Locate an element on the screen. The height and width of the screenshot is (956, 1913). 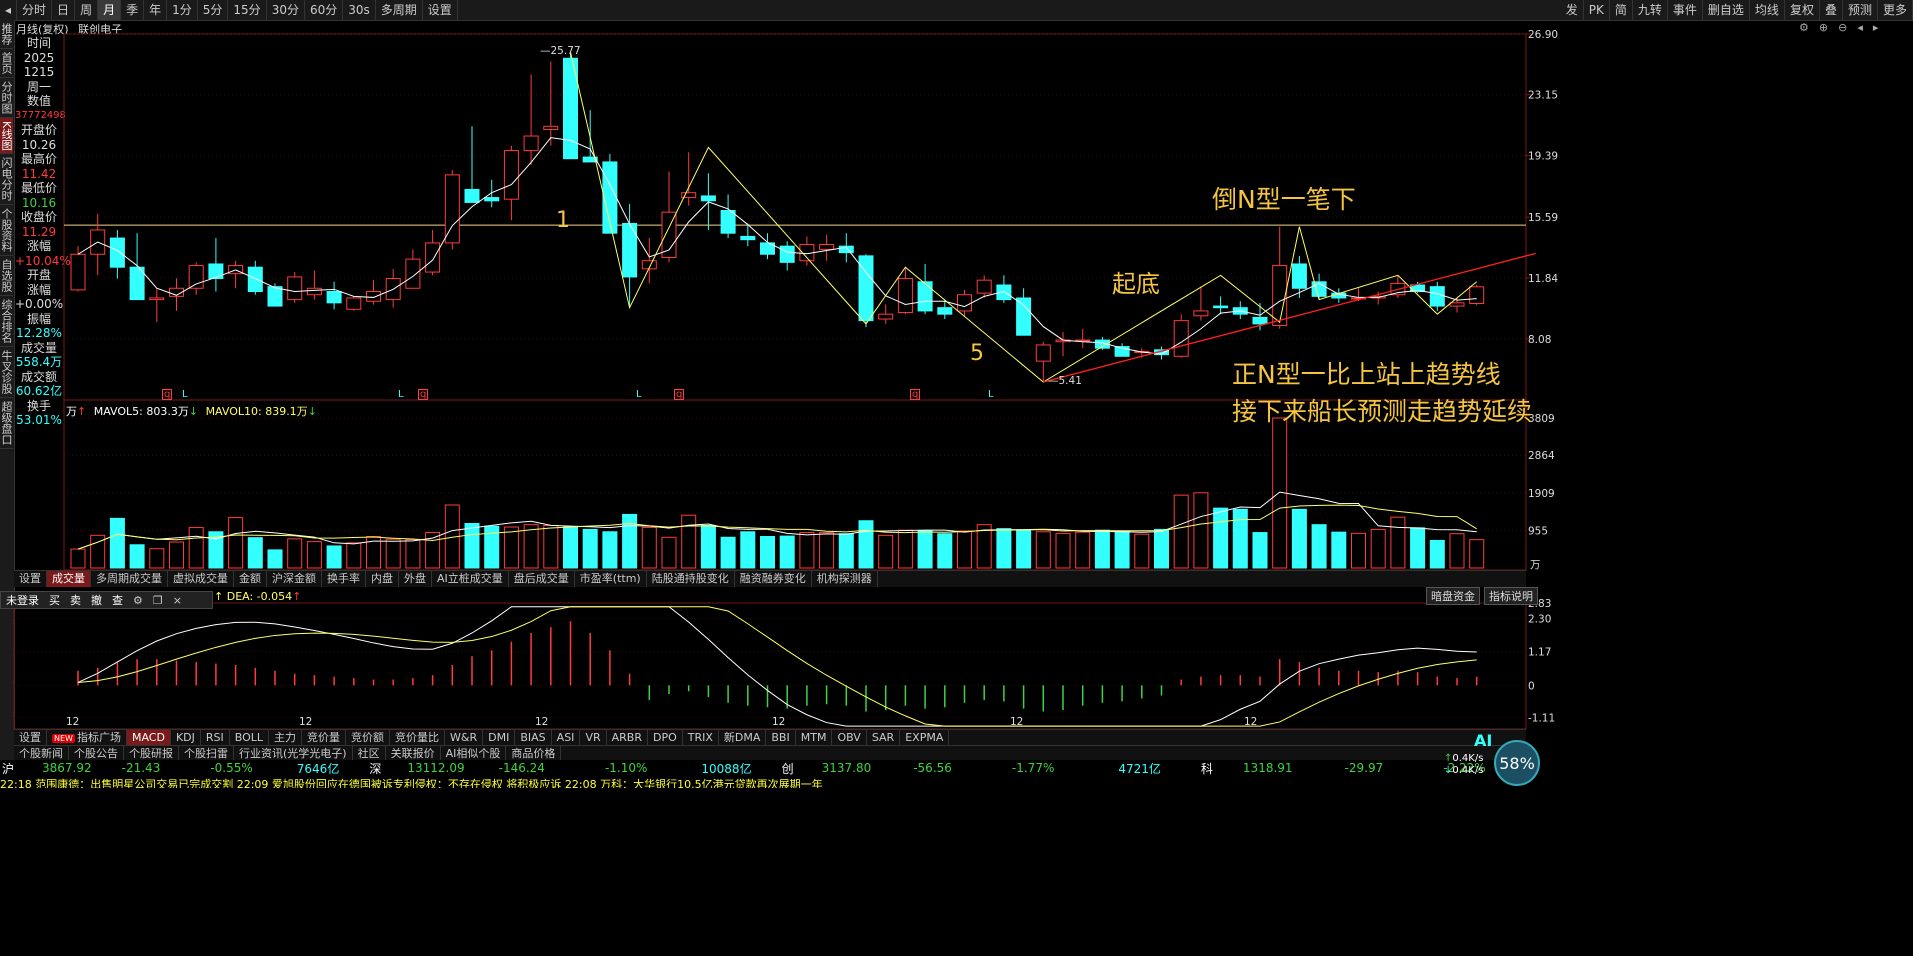
close-icon: × is located at coordinates (177, 600).